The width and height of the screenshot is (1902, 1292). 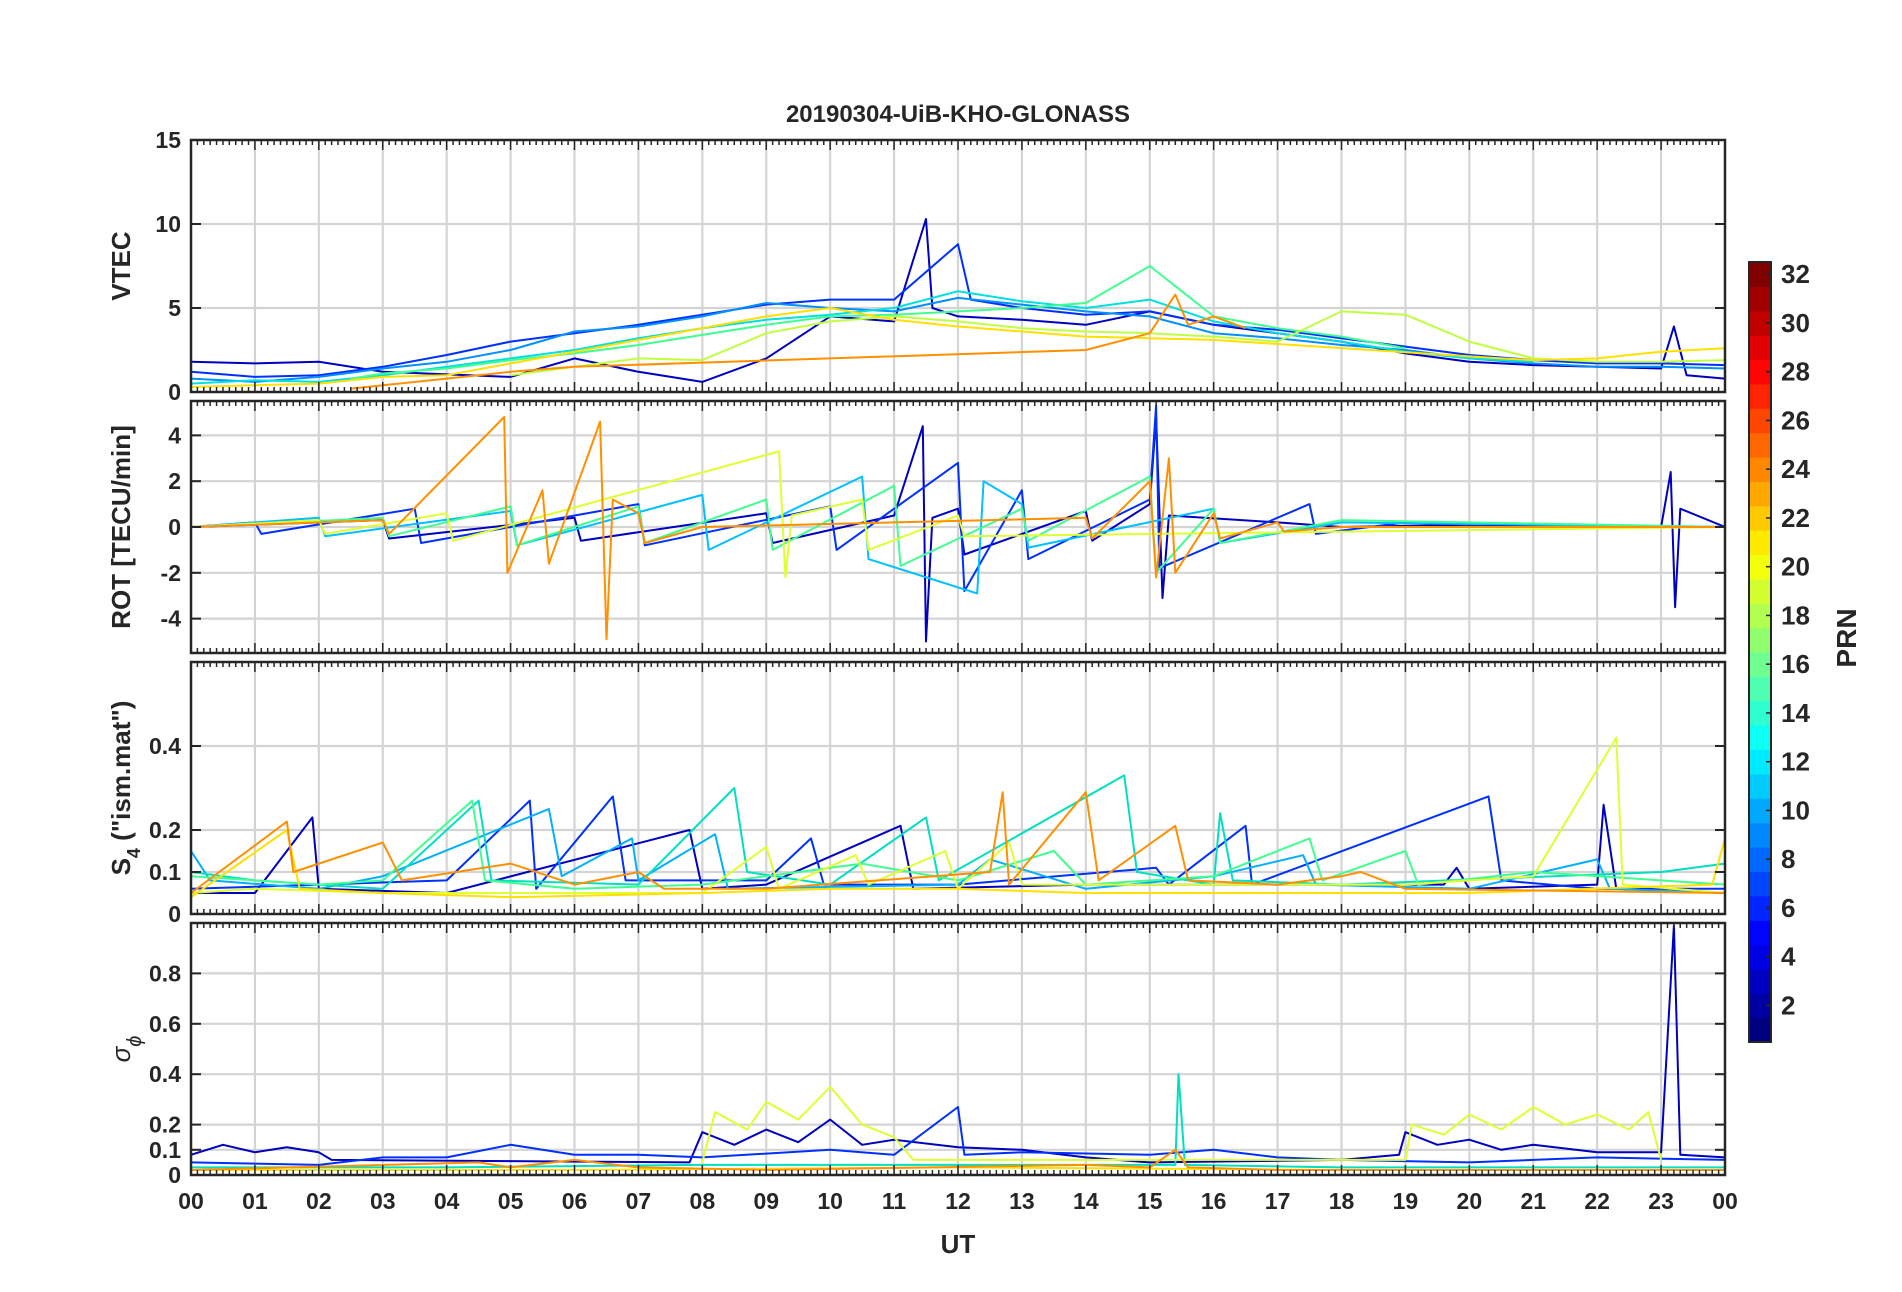 I want to click on x-tick-label: 01, so click(x=255, y=1201).